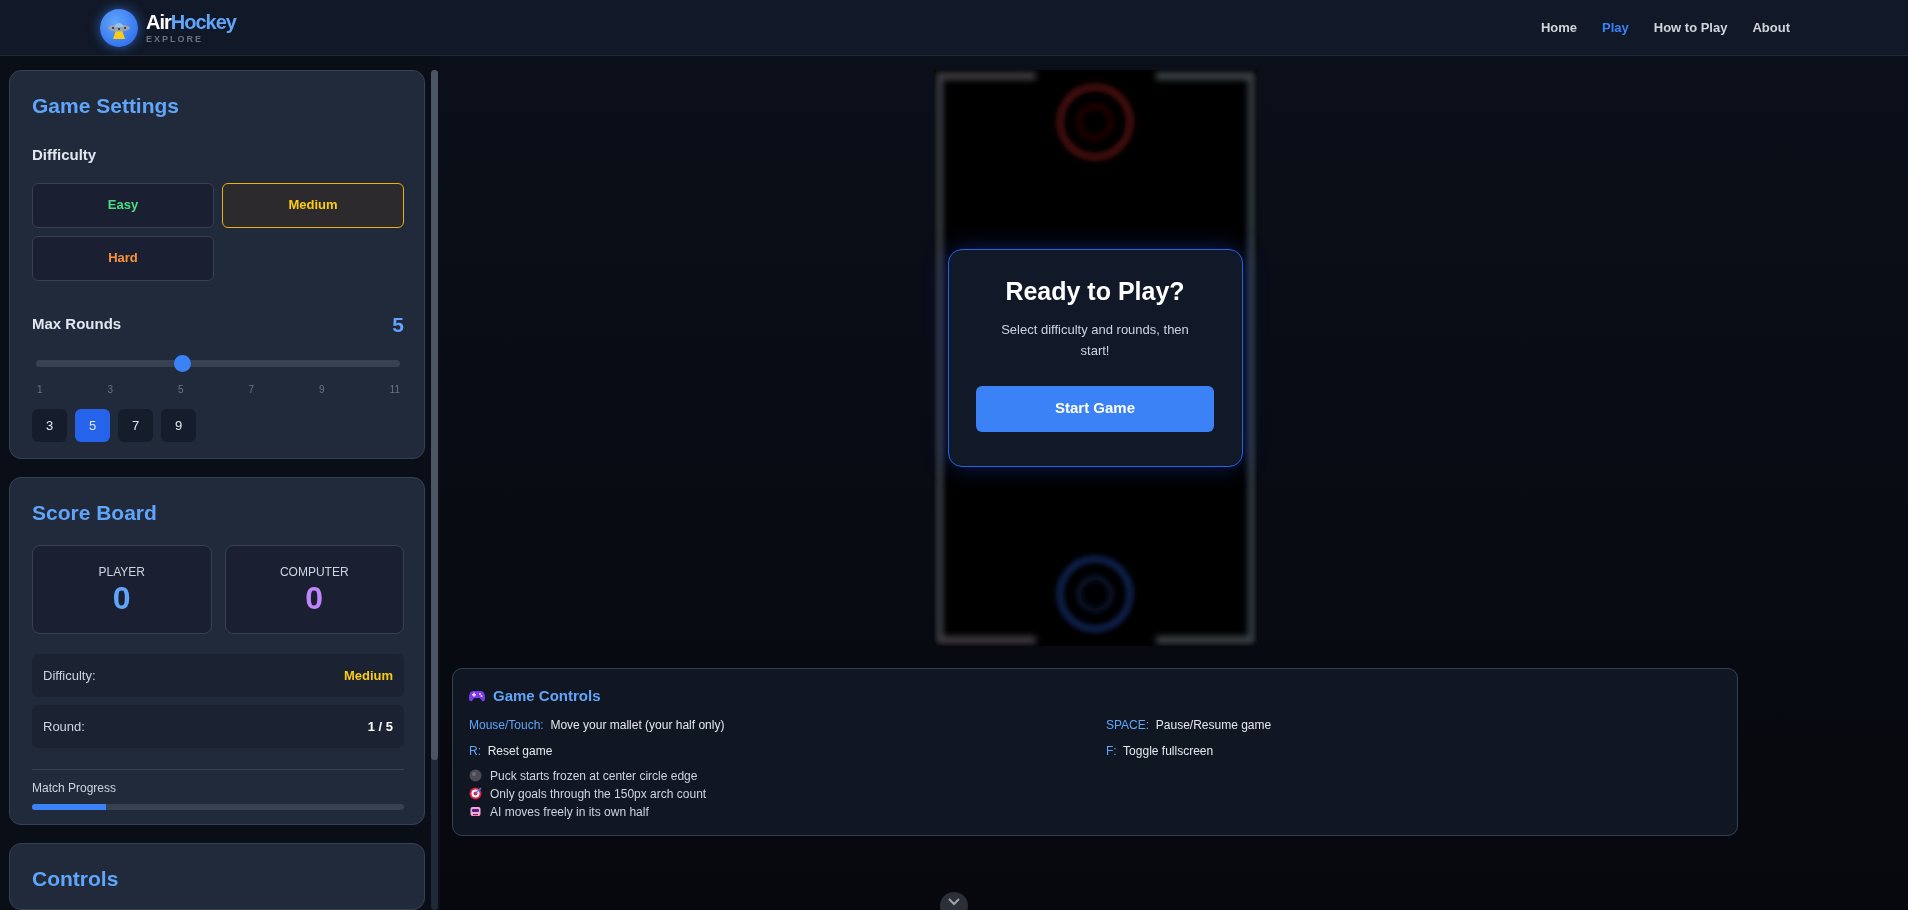  What do you see at coordinates (314, 573) in the screenshot?
I see `score-label: COMPUTER` at bounding box center [314, 573].